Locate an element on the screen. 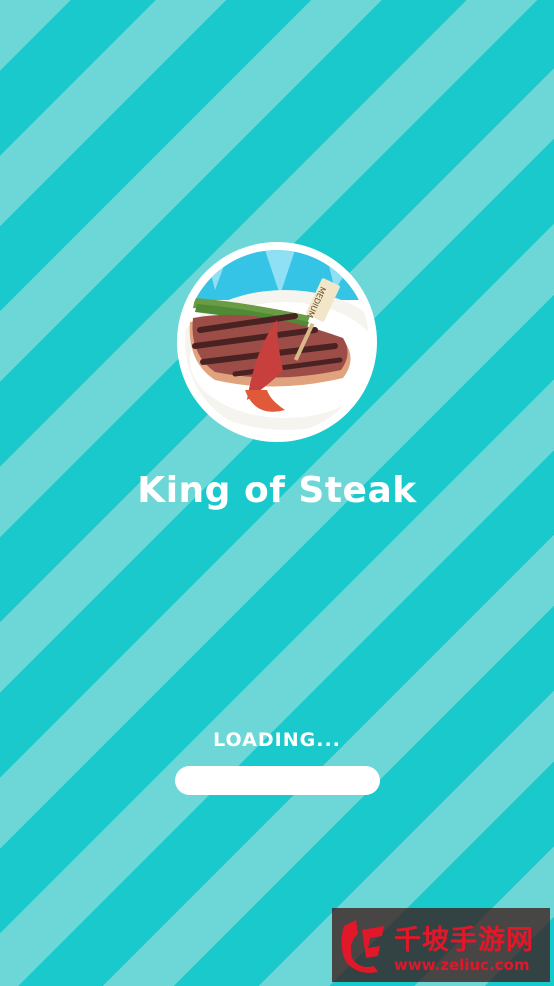 Image resolution: width=554 pixels, height=986 pixels. watermark-url: www.zeliuc.com is located at coordinates (462, 965).